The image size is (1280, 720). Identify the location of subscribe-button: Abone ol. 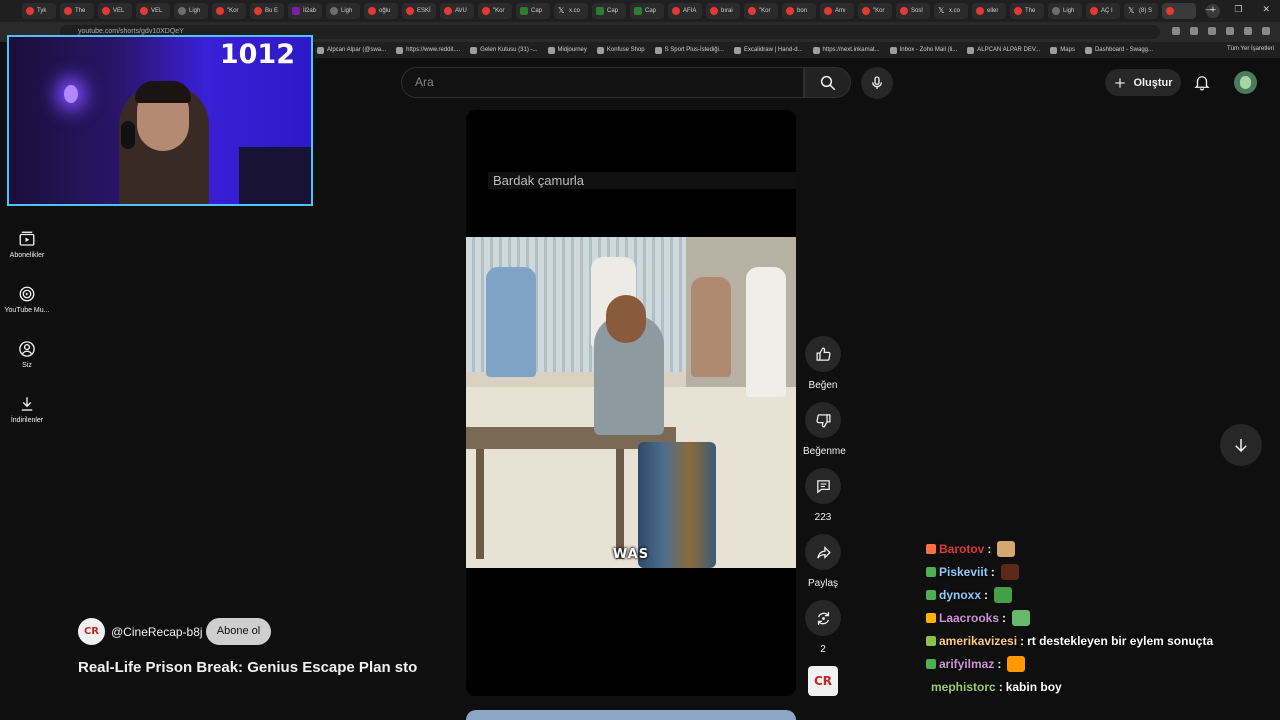
(238, 631).